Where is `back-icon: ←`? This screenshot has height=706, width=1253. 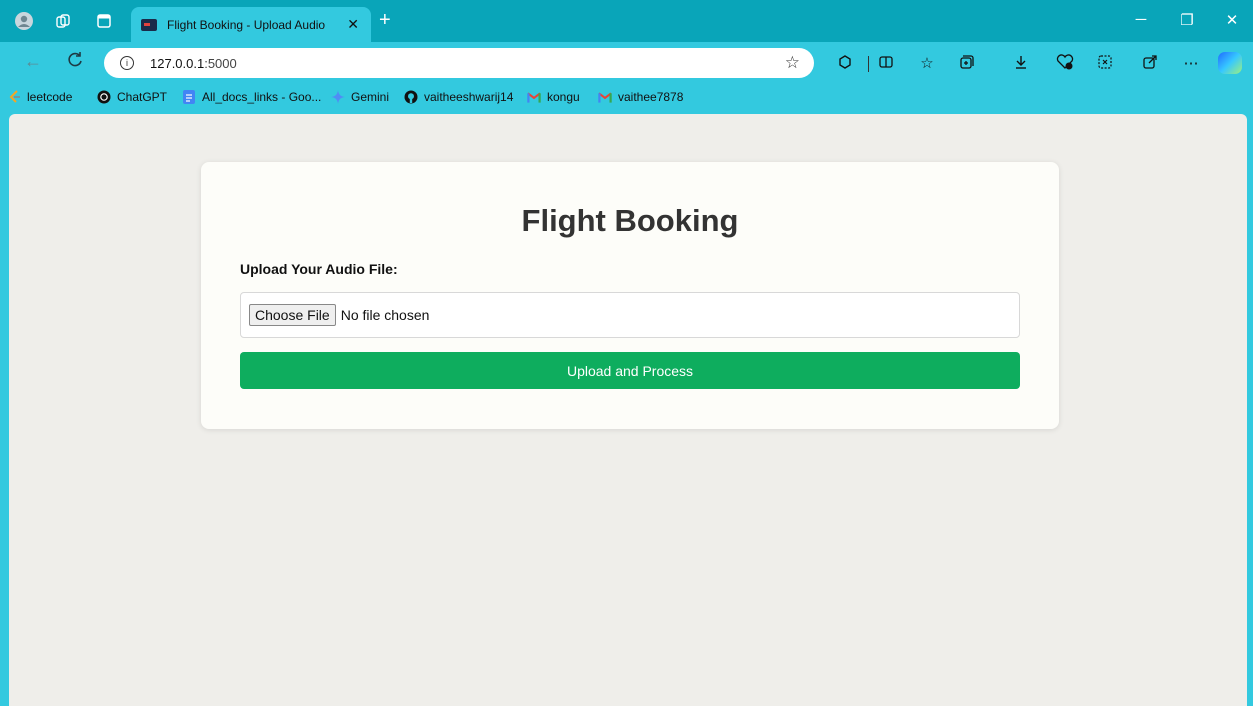
back-icon: ← is located at coordinates (33, 61).